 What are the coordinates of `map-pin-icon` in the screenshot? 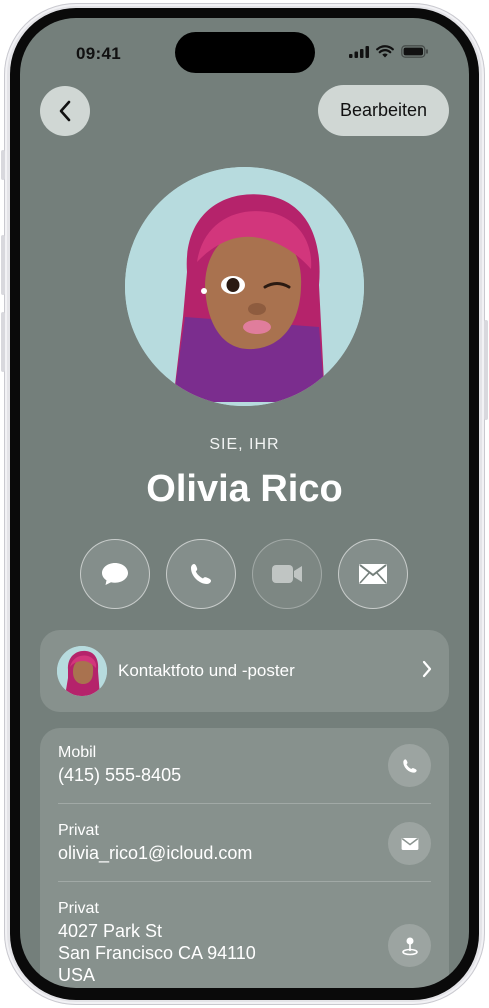 It's located at (409, 946).